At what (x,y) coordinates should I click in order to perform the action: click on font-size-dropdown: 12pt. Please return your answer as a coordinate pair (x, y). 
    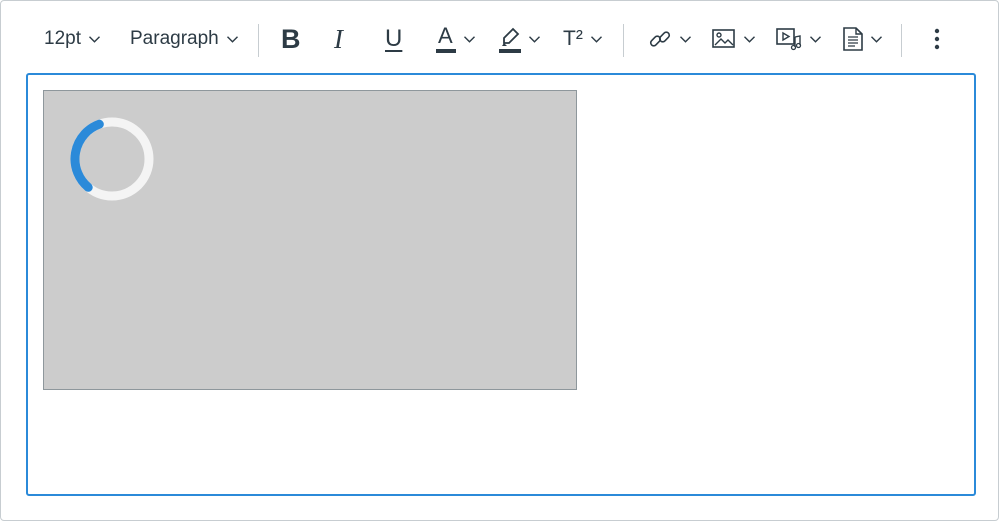
    Looking at the image, I should click on (72, 39).